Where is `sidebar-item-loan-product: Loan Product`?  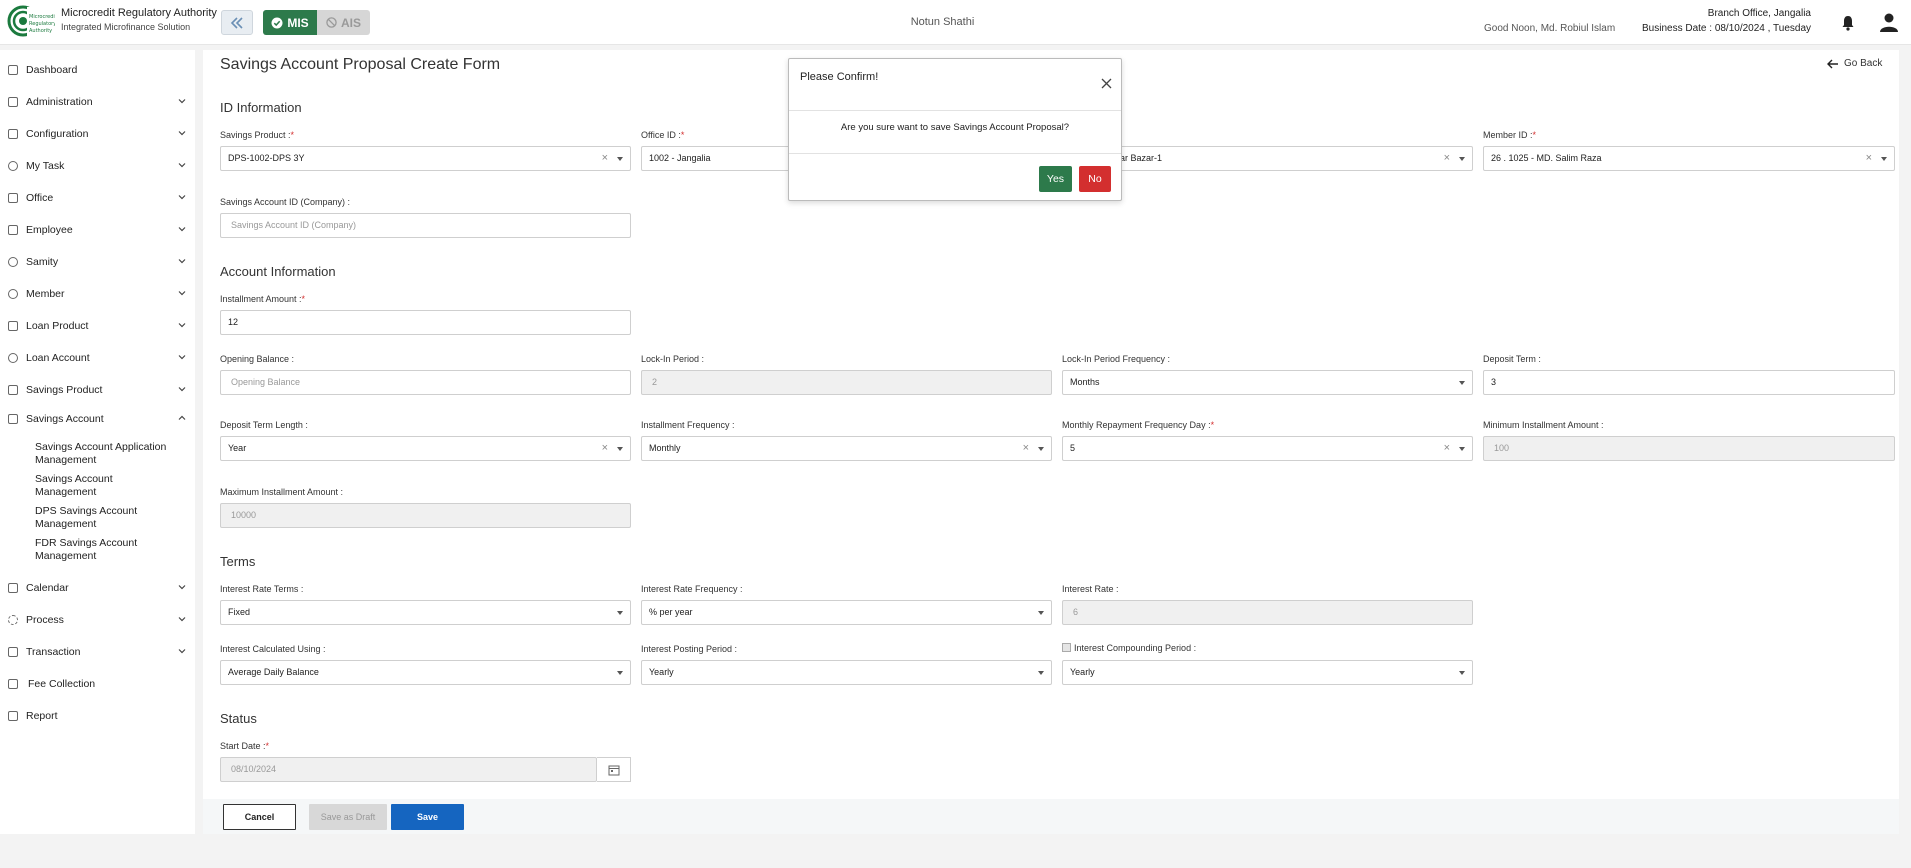 sidebar-item-loan-product: Loan Product is located at coordinates (97, 326).